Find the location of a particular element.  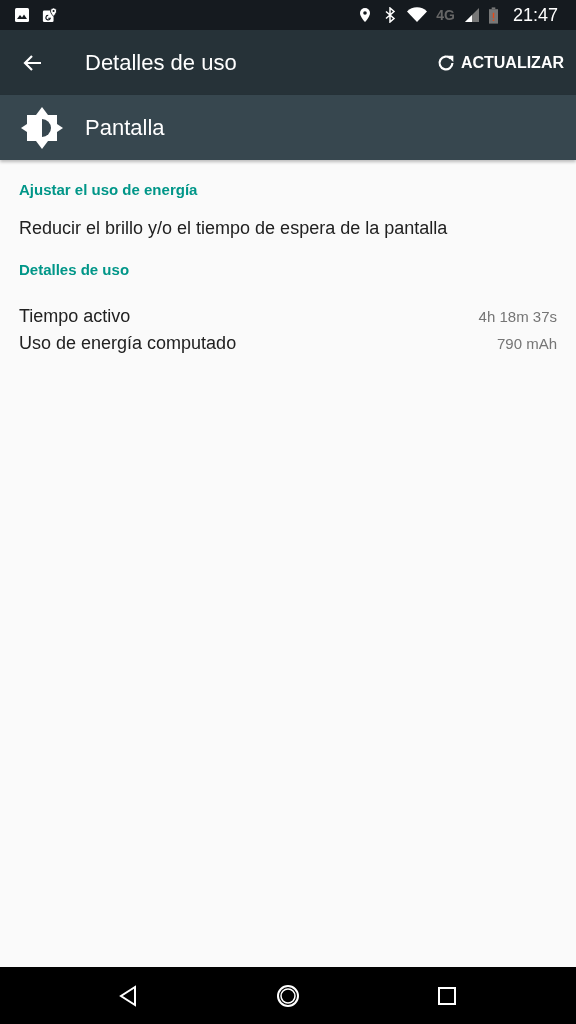

gallery-icon is located at coordinates (22, 15).